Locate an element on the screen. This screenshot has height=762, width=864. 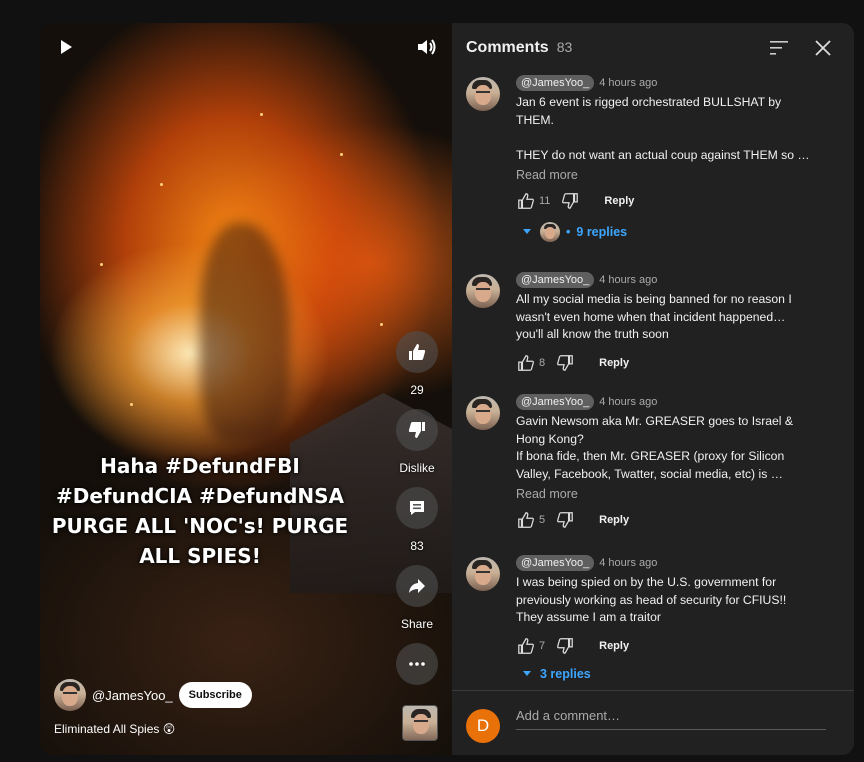
current-user-avatar: D is located at coordinates (483, 726).